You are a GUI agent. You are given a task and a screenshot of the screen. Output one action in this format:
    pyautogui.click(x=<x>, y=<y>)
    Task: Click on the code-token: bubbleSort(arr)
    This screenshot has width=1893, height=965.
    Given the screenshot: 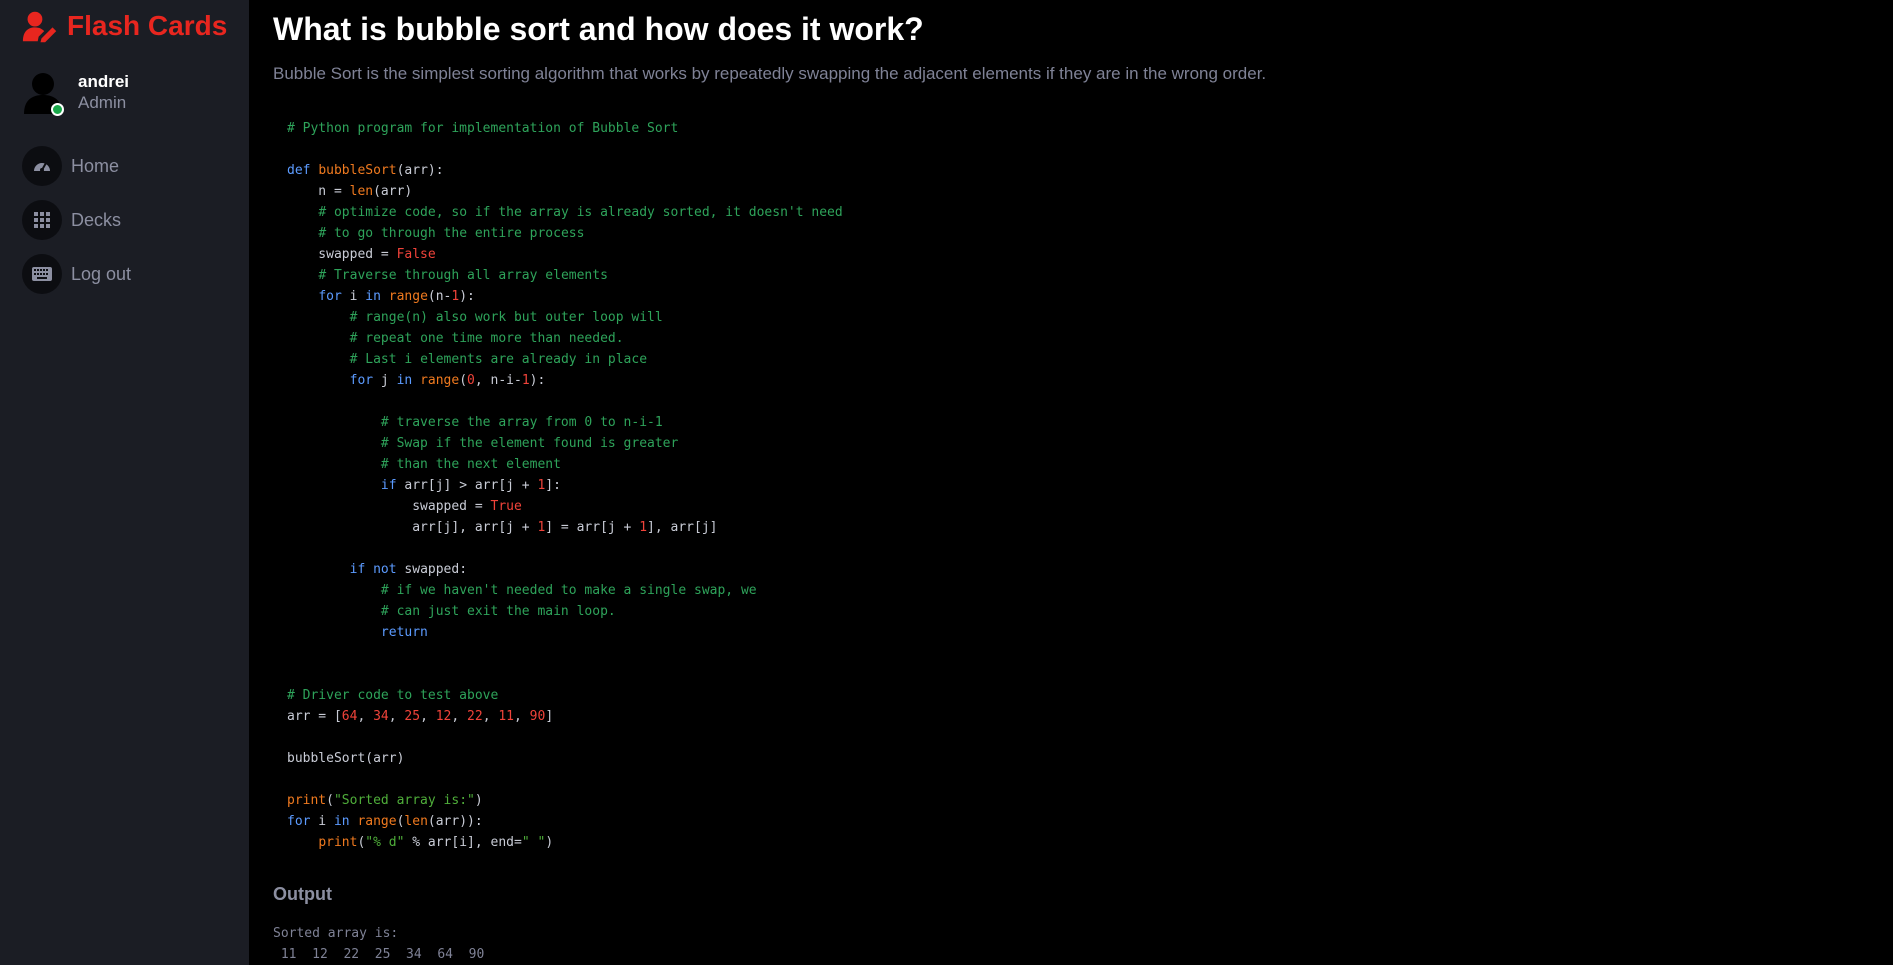 What is the action you would take?
    pyautogui.click(x=346, y=758)
    